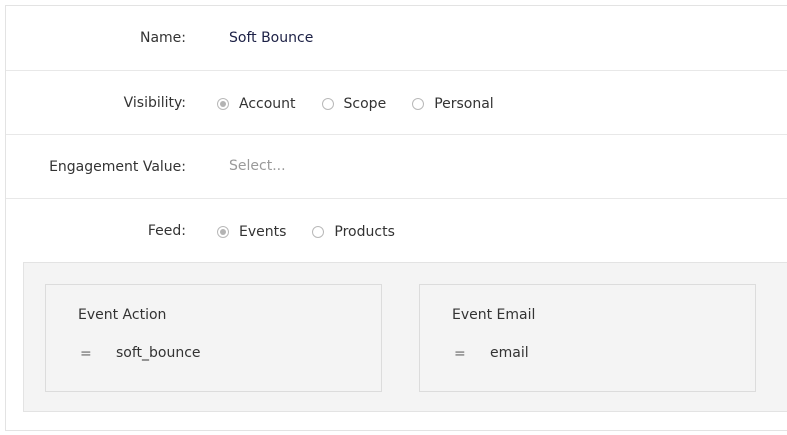 The image size is (787, 435). Describe the element at coordinates (587, 338) in the screenshot. I see `condition-card-event-email: Event Email = email` at that location.